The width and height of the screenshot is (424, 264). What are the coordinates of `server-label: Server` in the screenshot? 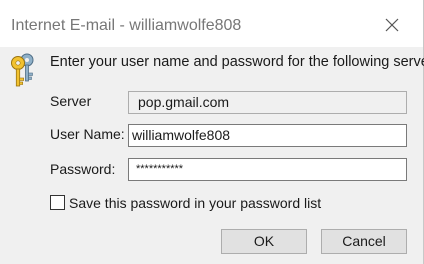 It's located at (71, 101).